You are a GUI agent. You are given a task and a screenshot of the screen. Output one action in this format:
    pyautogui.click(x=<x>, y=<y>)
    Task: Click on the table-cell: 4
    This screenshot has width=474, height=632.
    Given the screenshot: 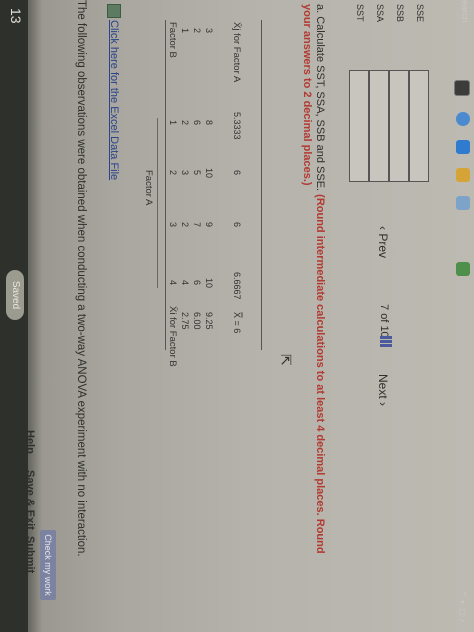 What is the action you would take?
    pyautogui.click(x=185, y=283)
    